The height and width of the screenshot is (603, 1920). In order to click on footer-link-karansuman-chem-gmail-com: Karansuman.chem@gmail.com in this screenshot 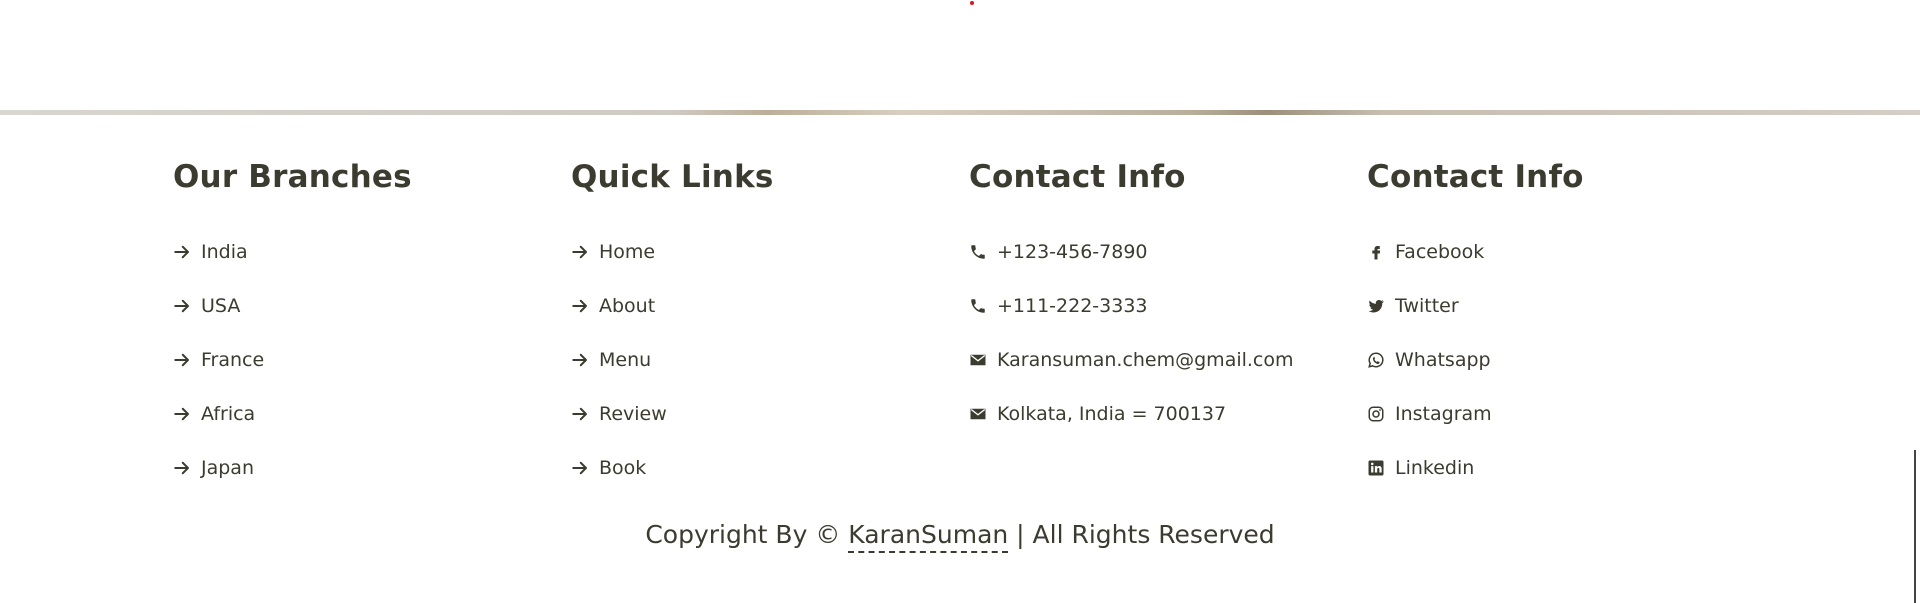, I will do `click(1131, 360)`.